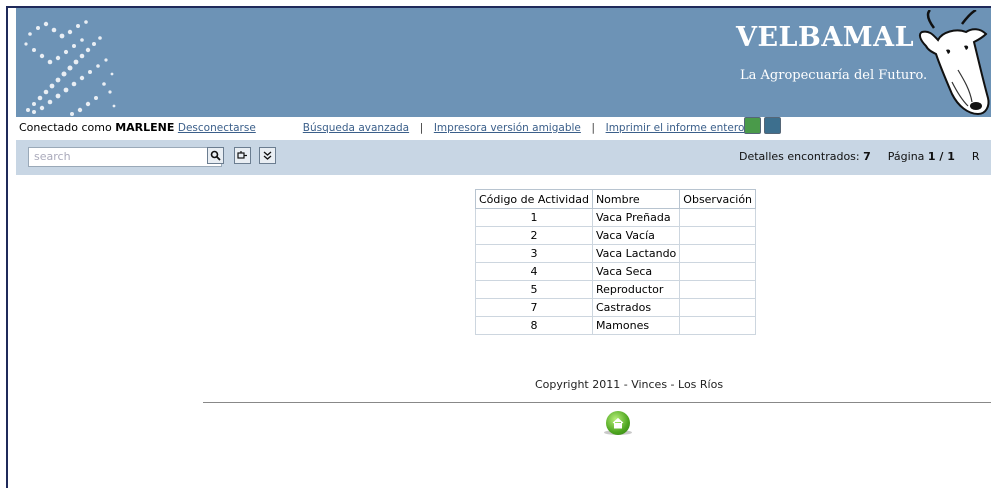 The image size is (991, 488). Describe the element at coordinates (636, 253) in the screenshot. I see `cell-name: Vaca Lactando` at that location.